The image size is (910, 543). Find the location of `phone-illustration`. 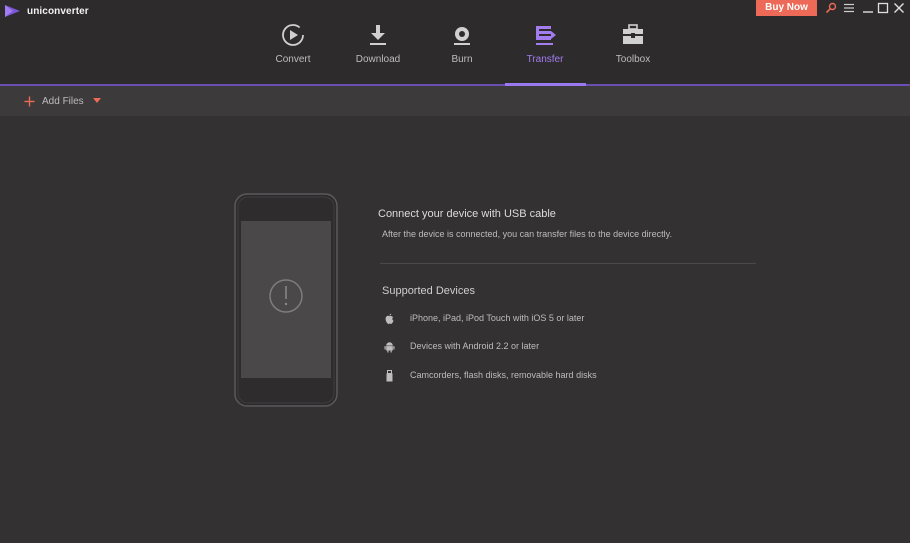

phone-illustration is located at coordinates (286, 300).